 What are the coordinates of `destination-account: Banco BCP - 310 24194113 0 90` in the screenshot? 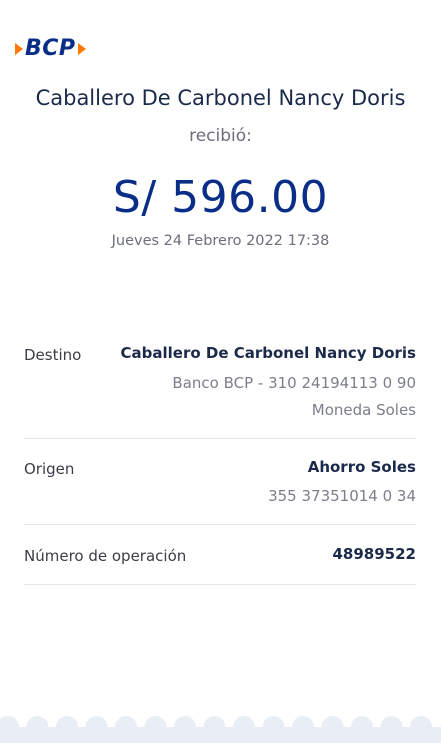 It's located at (294, 383).